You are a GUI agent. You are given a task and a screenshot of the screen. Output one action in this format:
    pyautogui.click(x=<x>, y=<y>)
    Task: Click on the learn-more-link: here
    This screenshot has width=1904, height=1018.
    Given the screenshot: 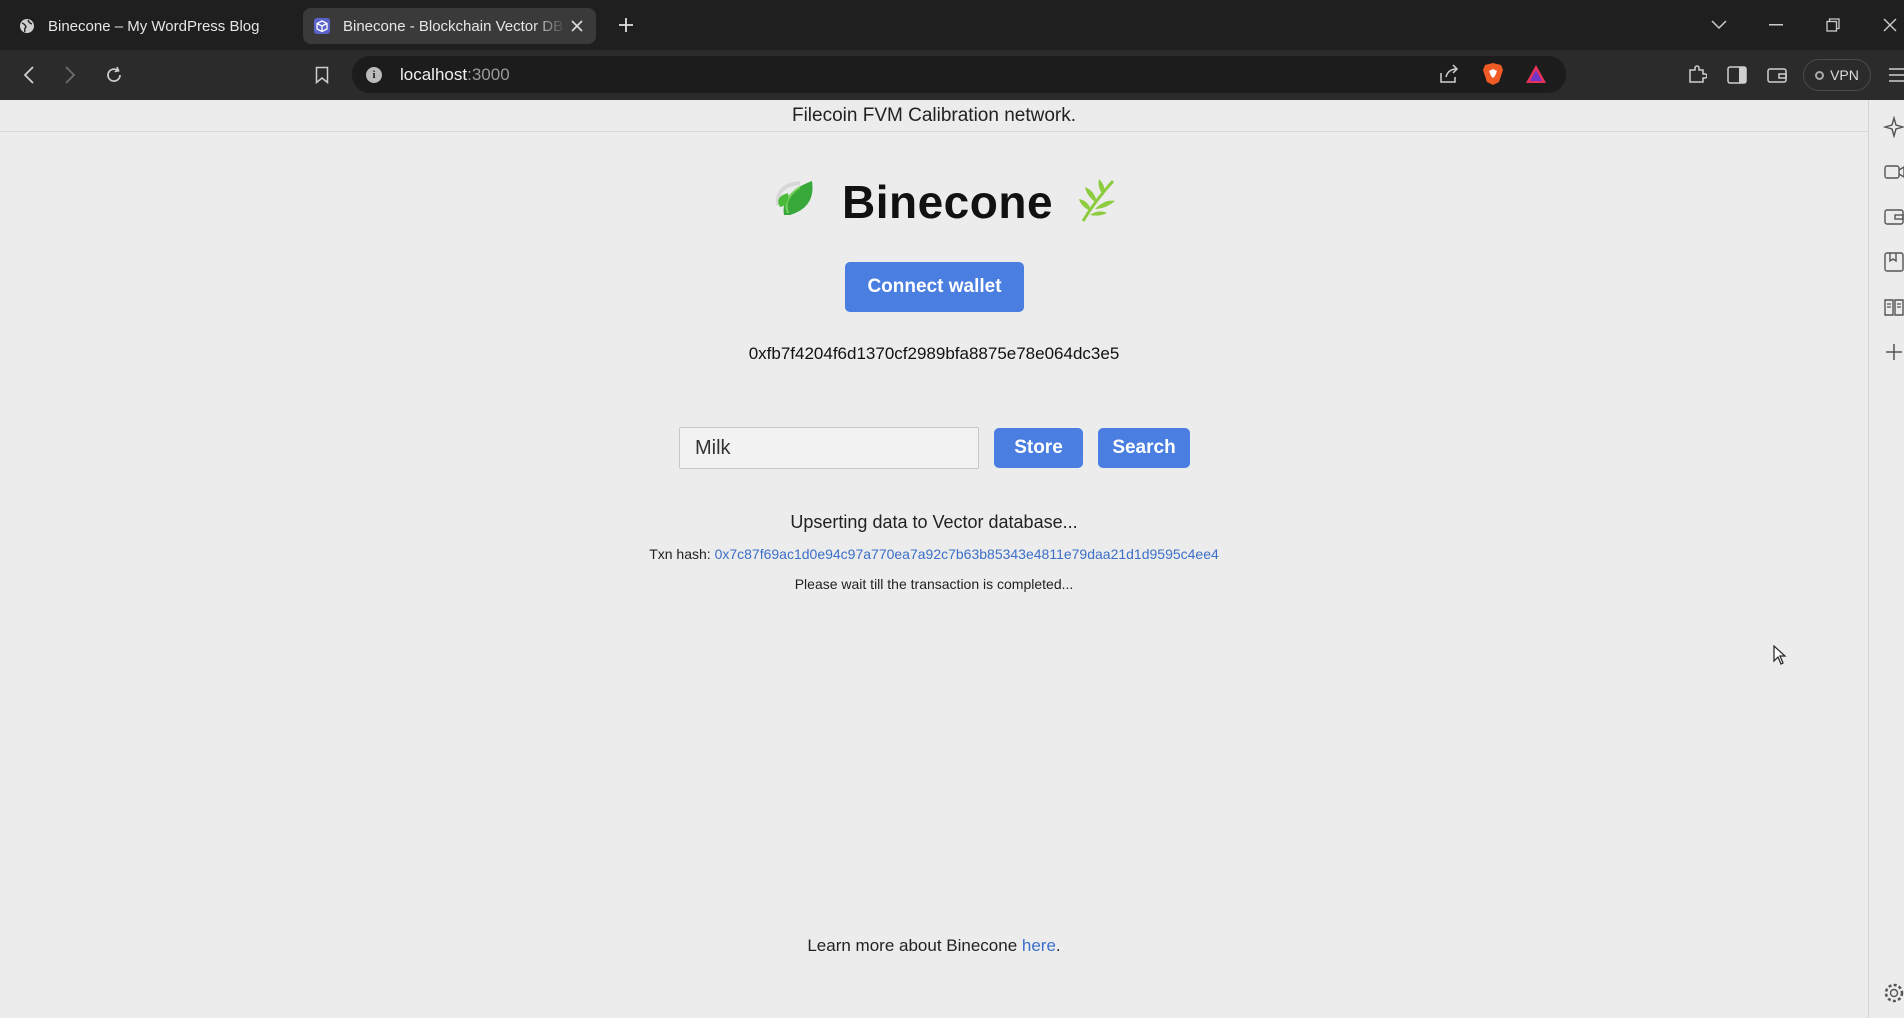 What is the action you would take?
    pyautogui.click(x=1039, y=945)
    